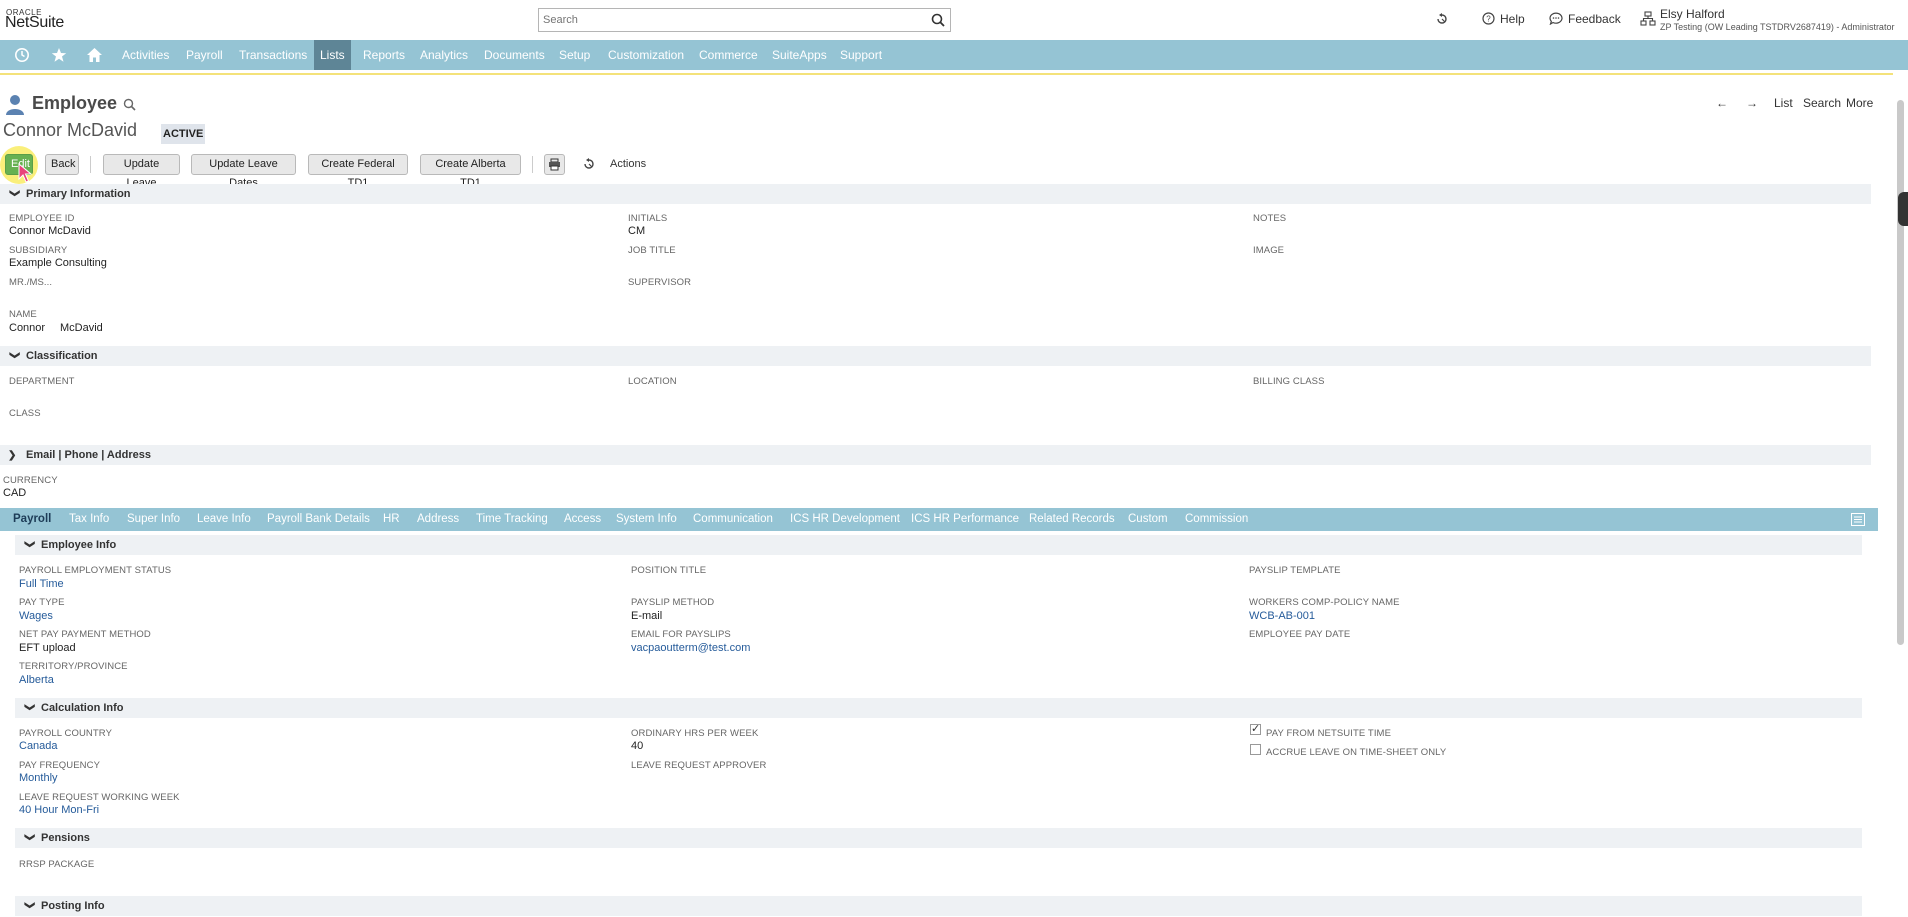  Describe the element at coordinates (1295, 570) in the screenshot. I see `field-label-payslip-template: PAYSLIP TEMPLATE` at that location.